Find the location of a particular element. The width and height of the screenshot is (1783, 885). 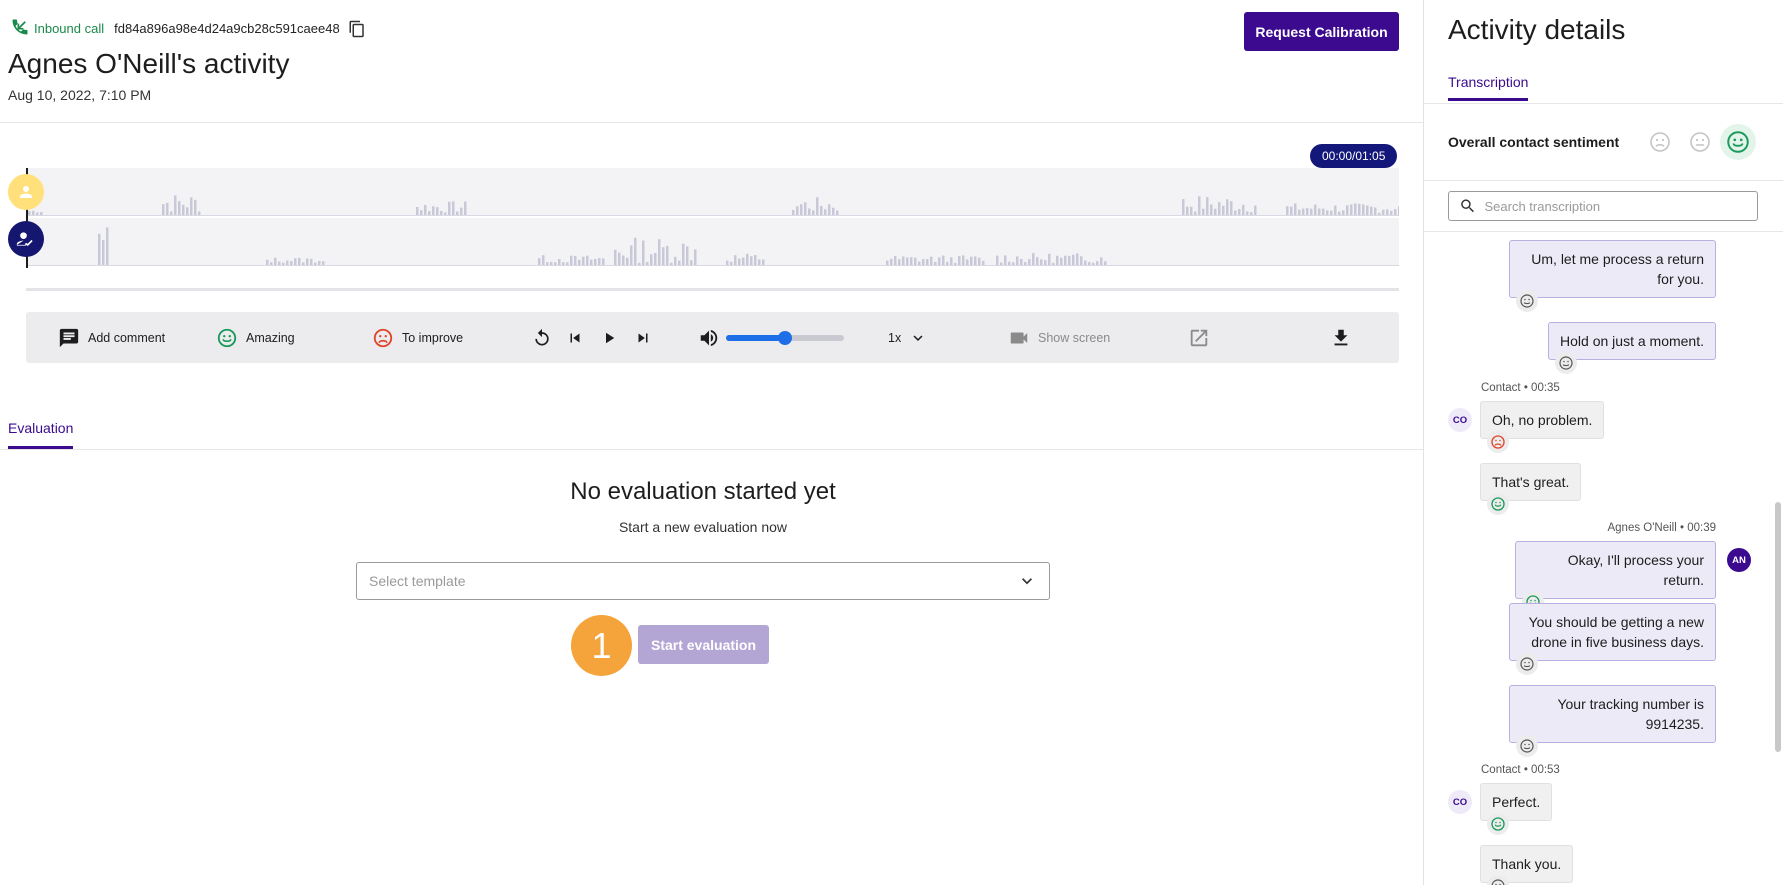

transcript-message: Um, let me process a return for you. is located at coordinates (1612, 276).